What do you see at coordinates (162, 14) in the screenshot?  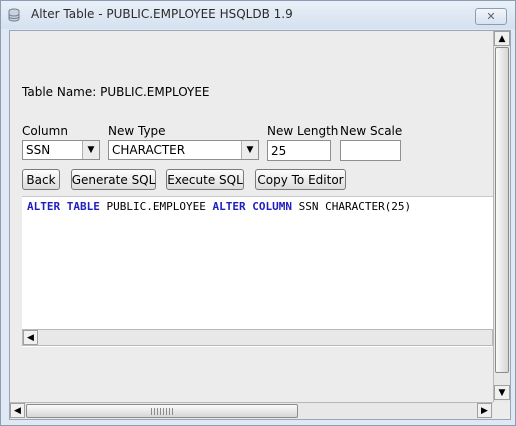 I see `window-title: Alter Table - PUBLIC.EMPLOYEE HSQLDB 1.9` at bounding box center [162, 14].